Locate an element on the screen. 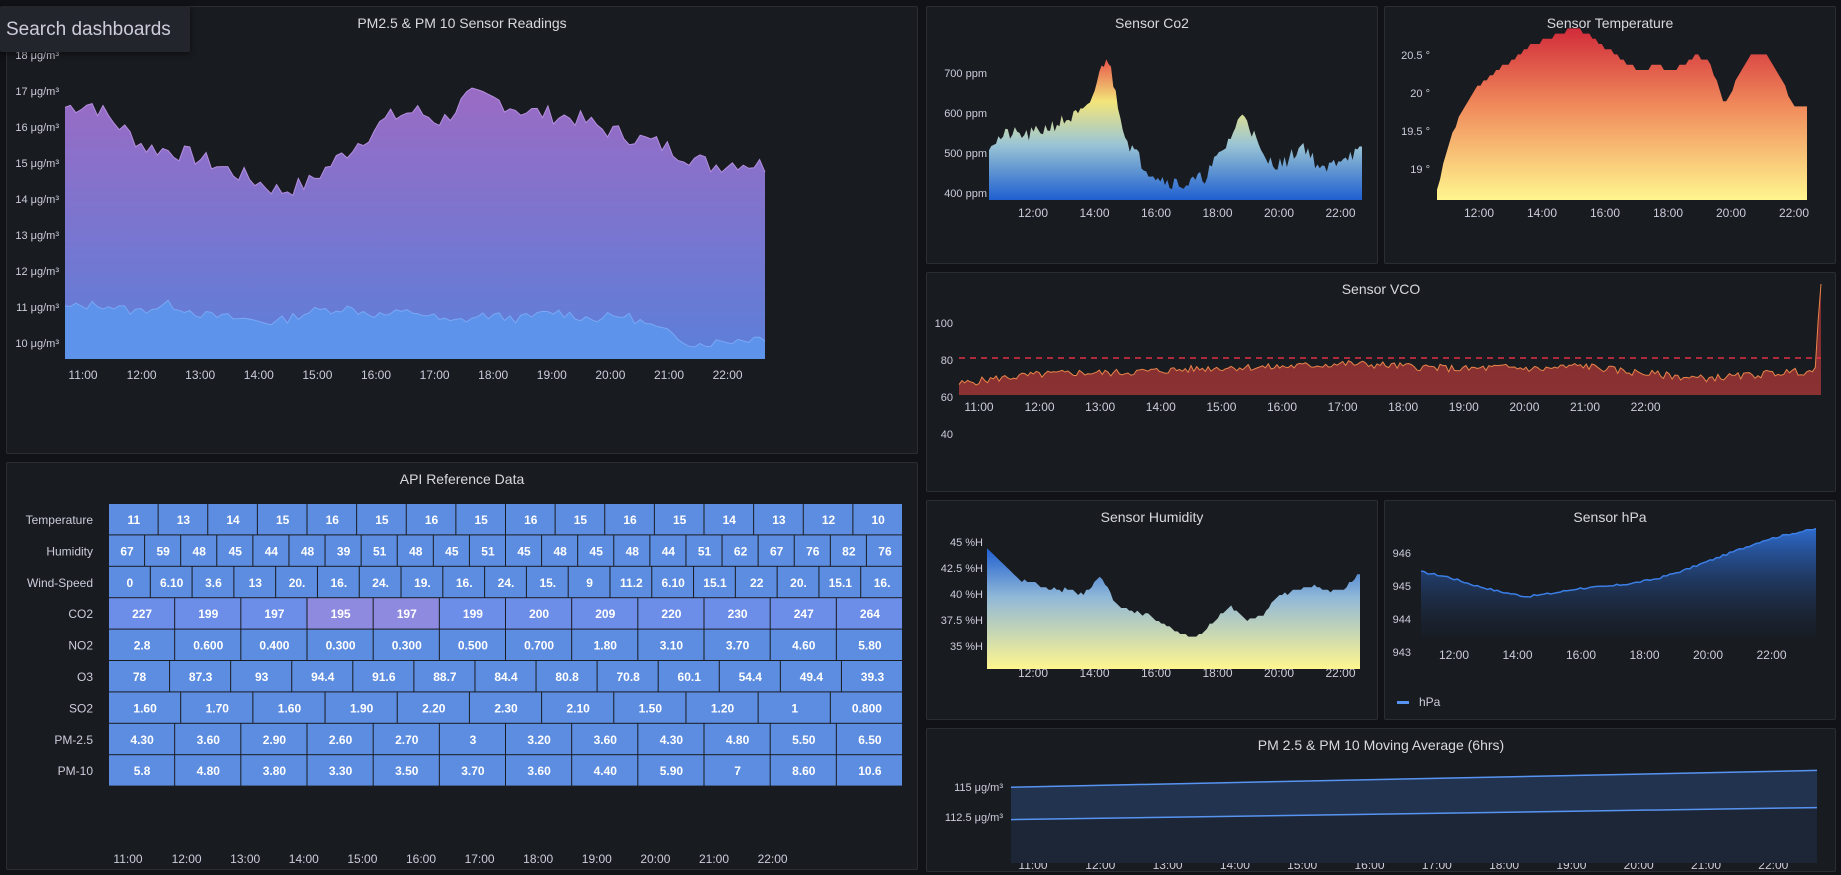 The height and width of the screenshot is (875, 1841). state-value: 76 is located at coordinates (885, 551).